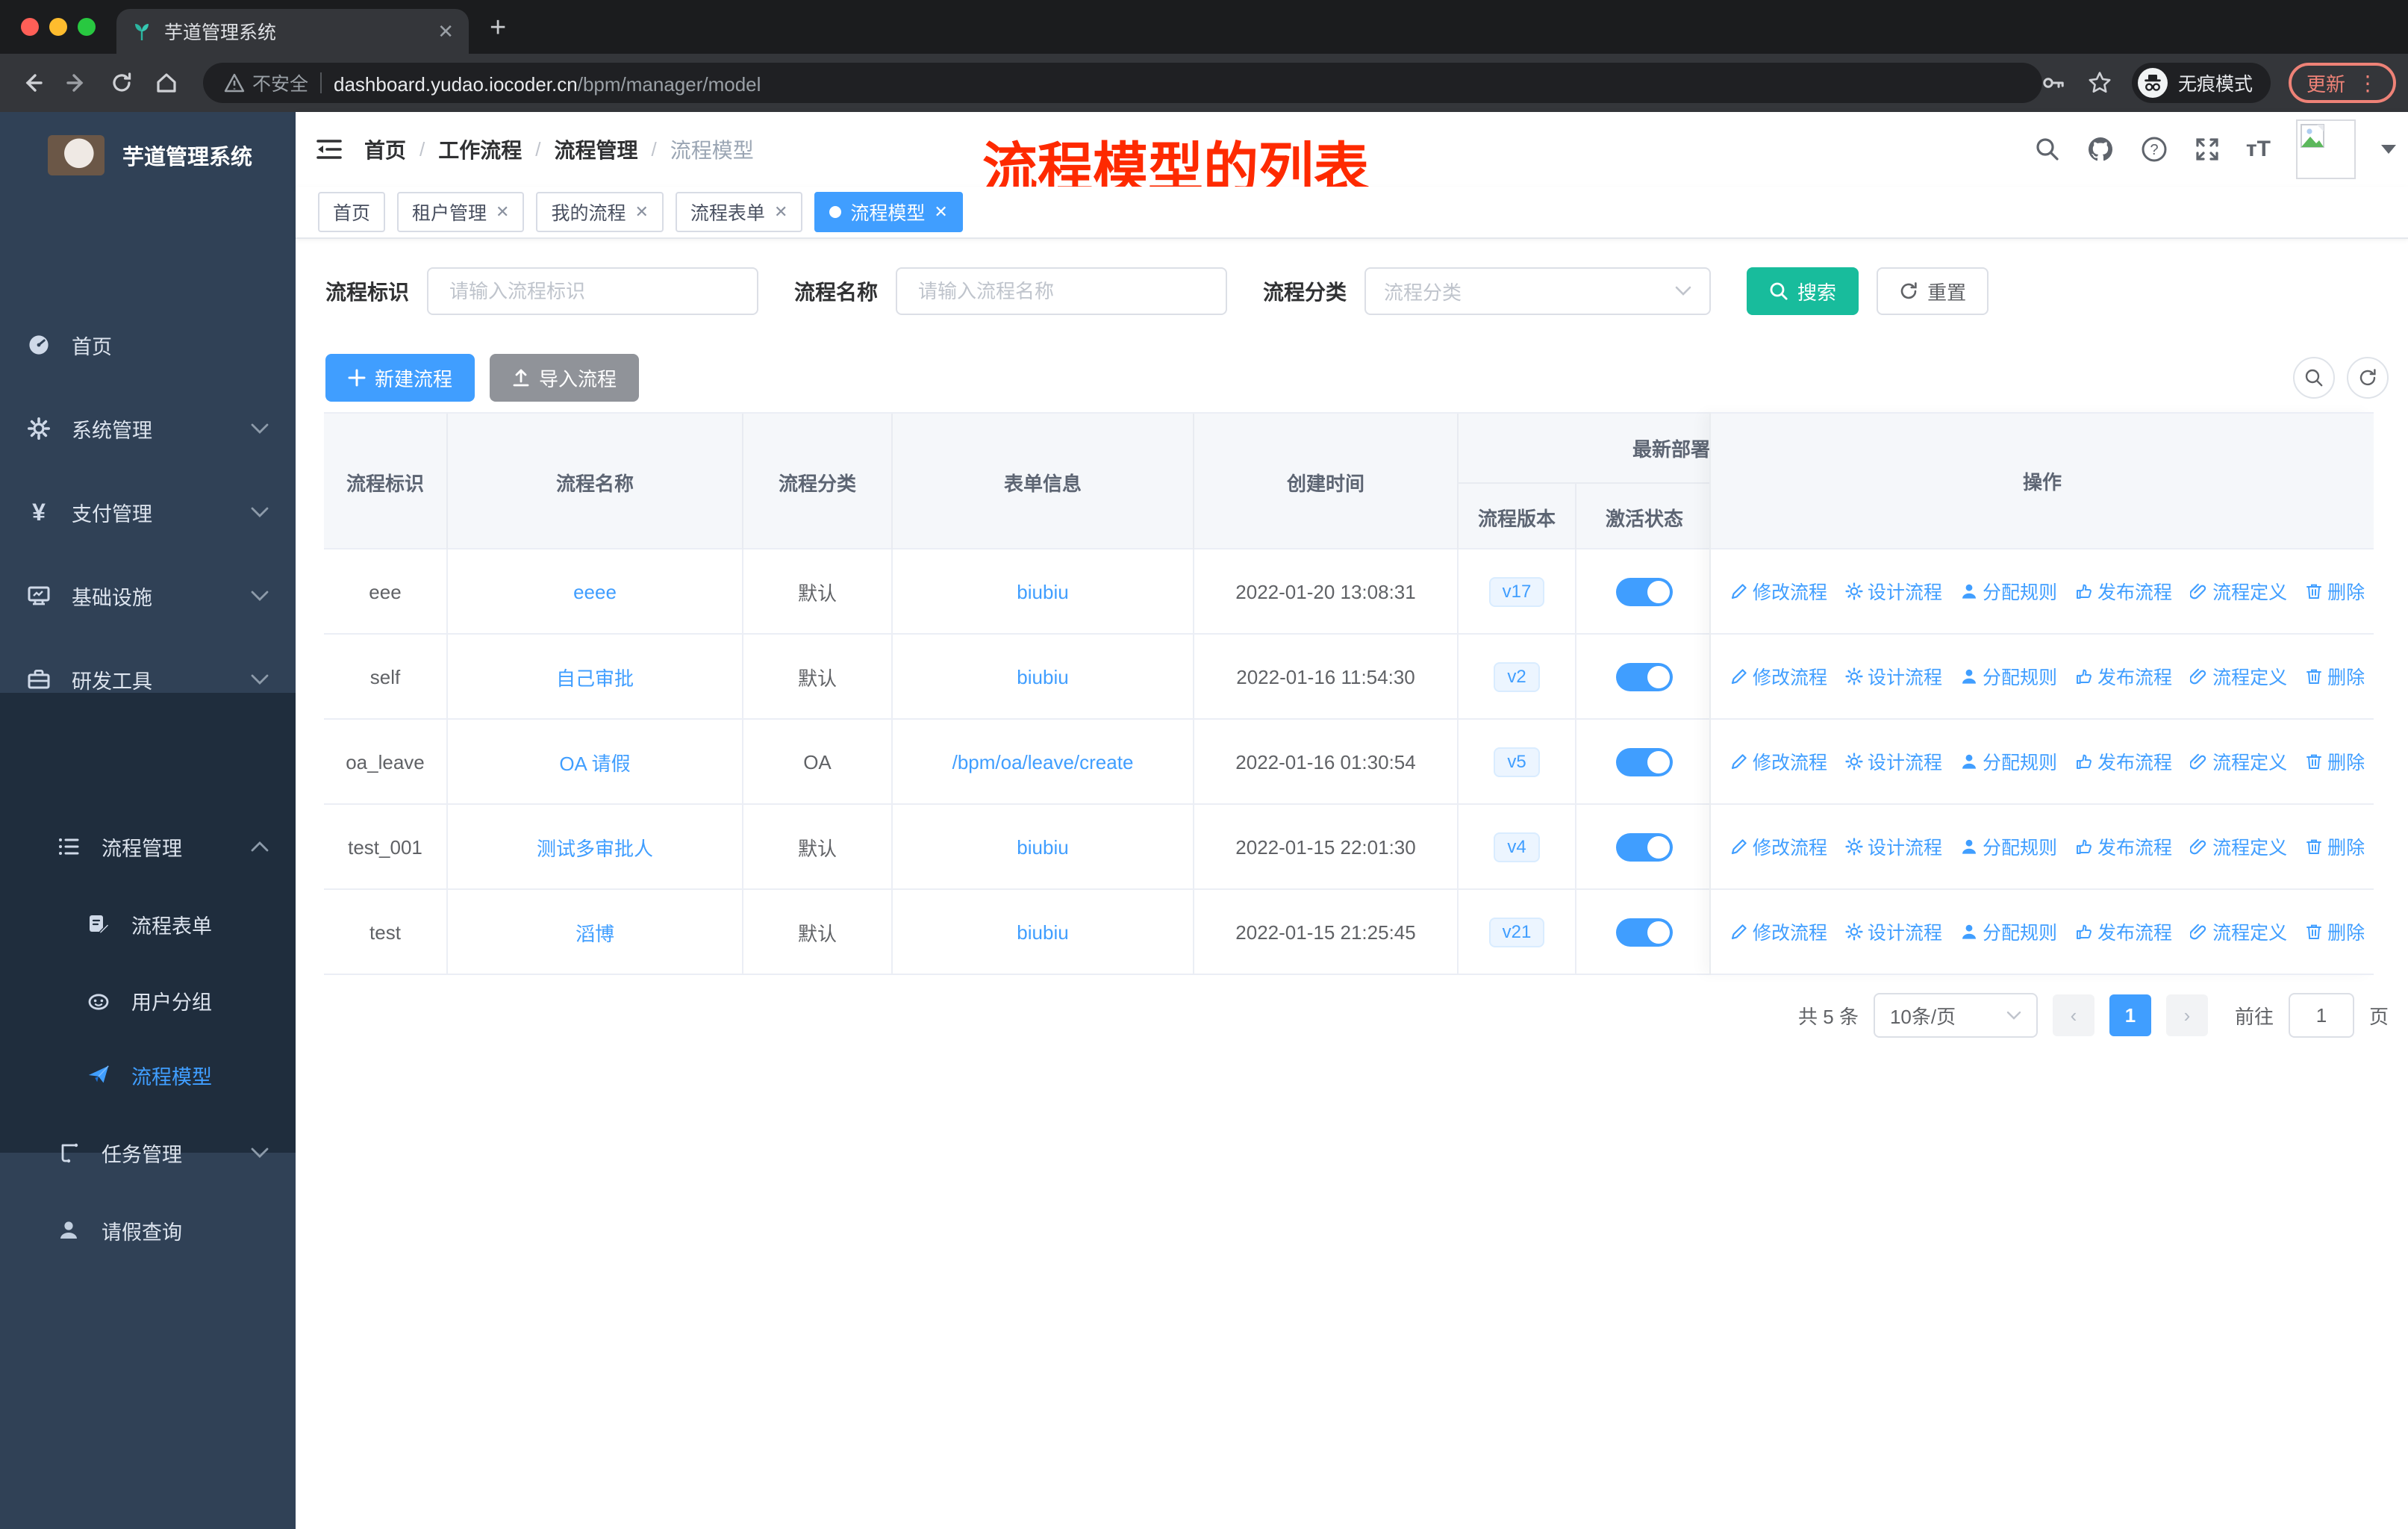 Image resolution: width=2408 pixels, height=1529 pixels. I want to click on page-size-select: 10条/页, so click(1955, 1015).